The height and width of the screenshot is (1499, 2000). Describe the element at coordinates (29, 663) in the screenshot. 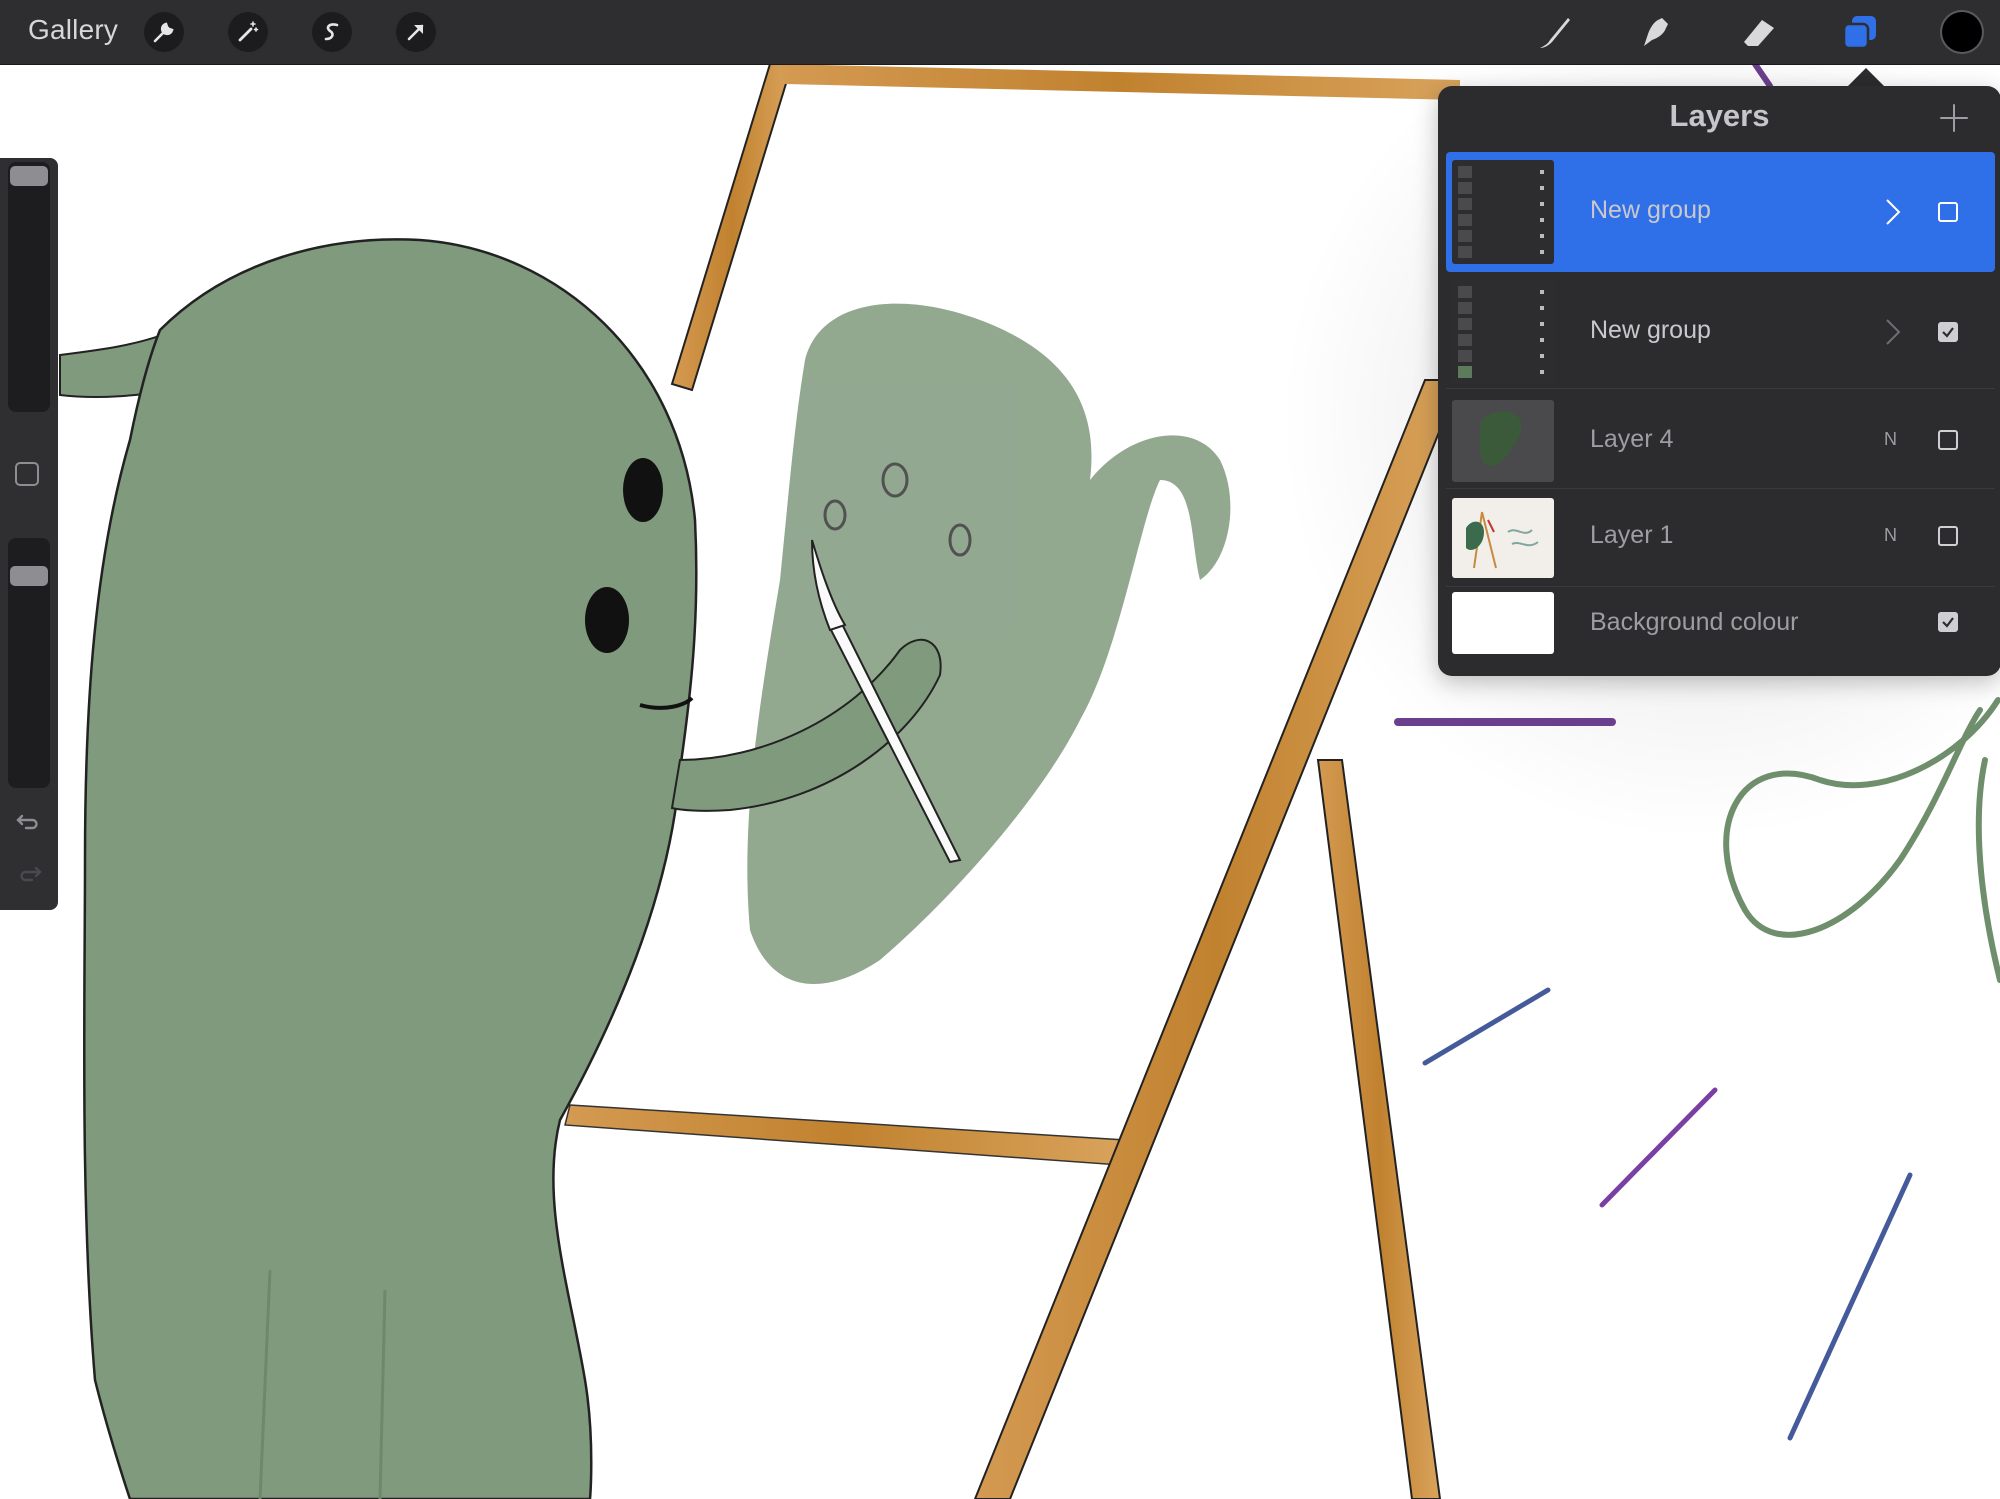

I see `opacity-slider` at that location.